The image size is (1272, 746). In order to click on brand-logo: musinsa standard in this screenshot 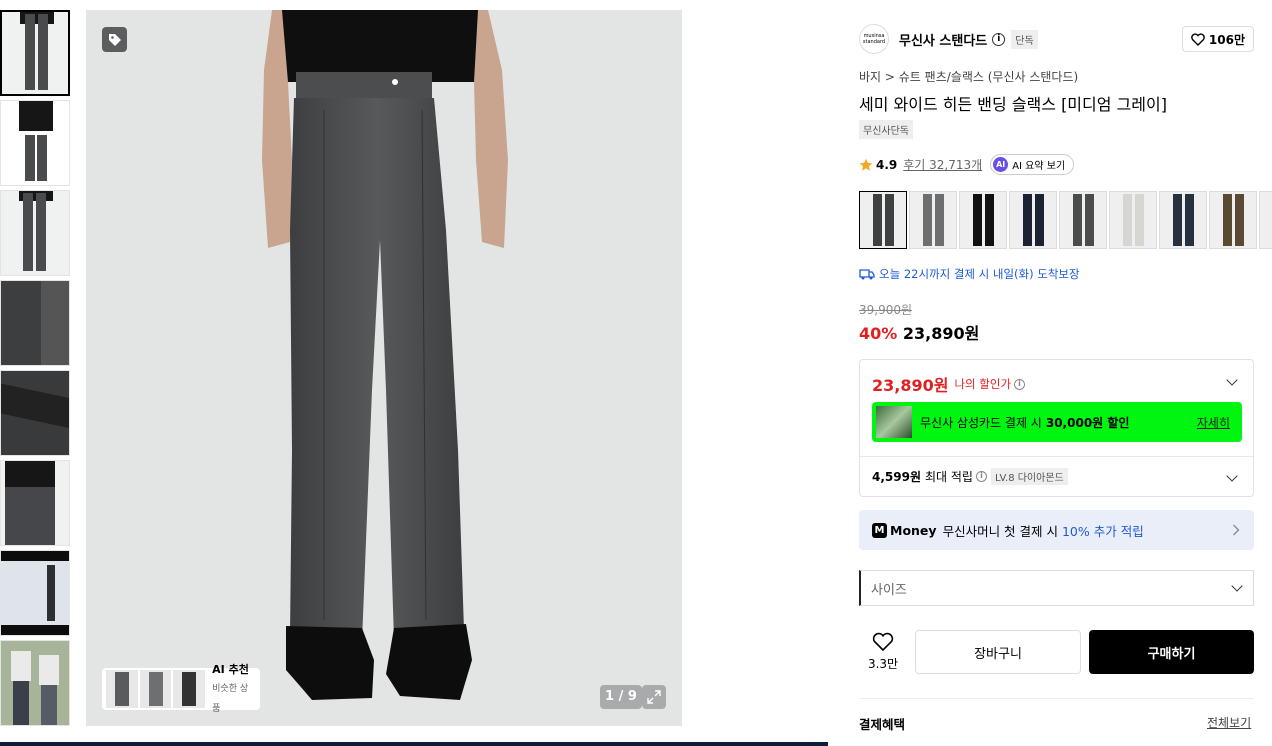, I will do `click(874, 39)`.